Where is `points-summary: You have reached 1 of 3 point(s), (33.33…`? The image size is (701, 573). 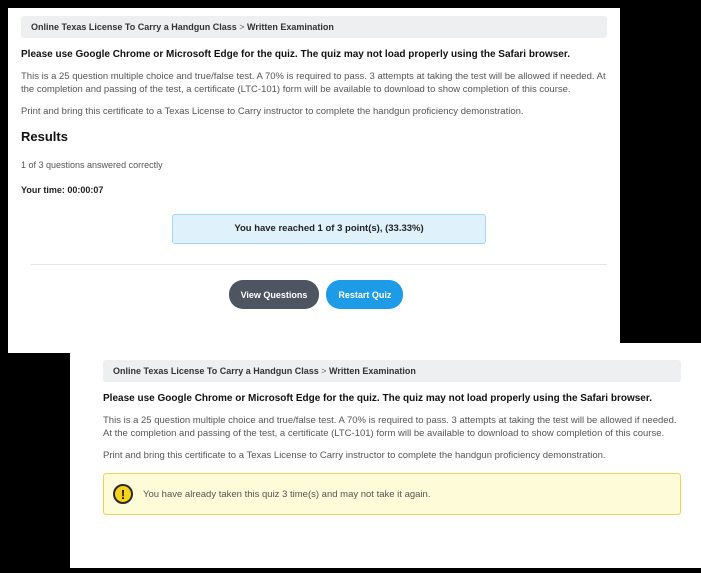 points-summary: You have reached 1 of 3 point(s), (33.33… is located at coordinates (329, 229).